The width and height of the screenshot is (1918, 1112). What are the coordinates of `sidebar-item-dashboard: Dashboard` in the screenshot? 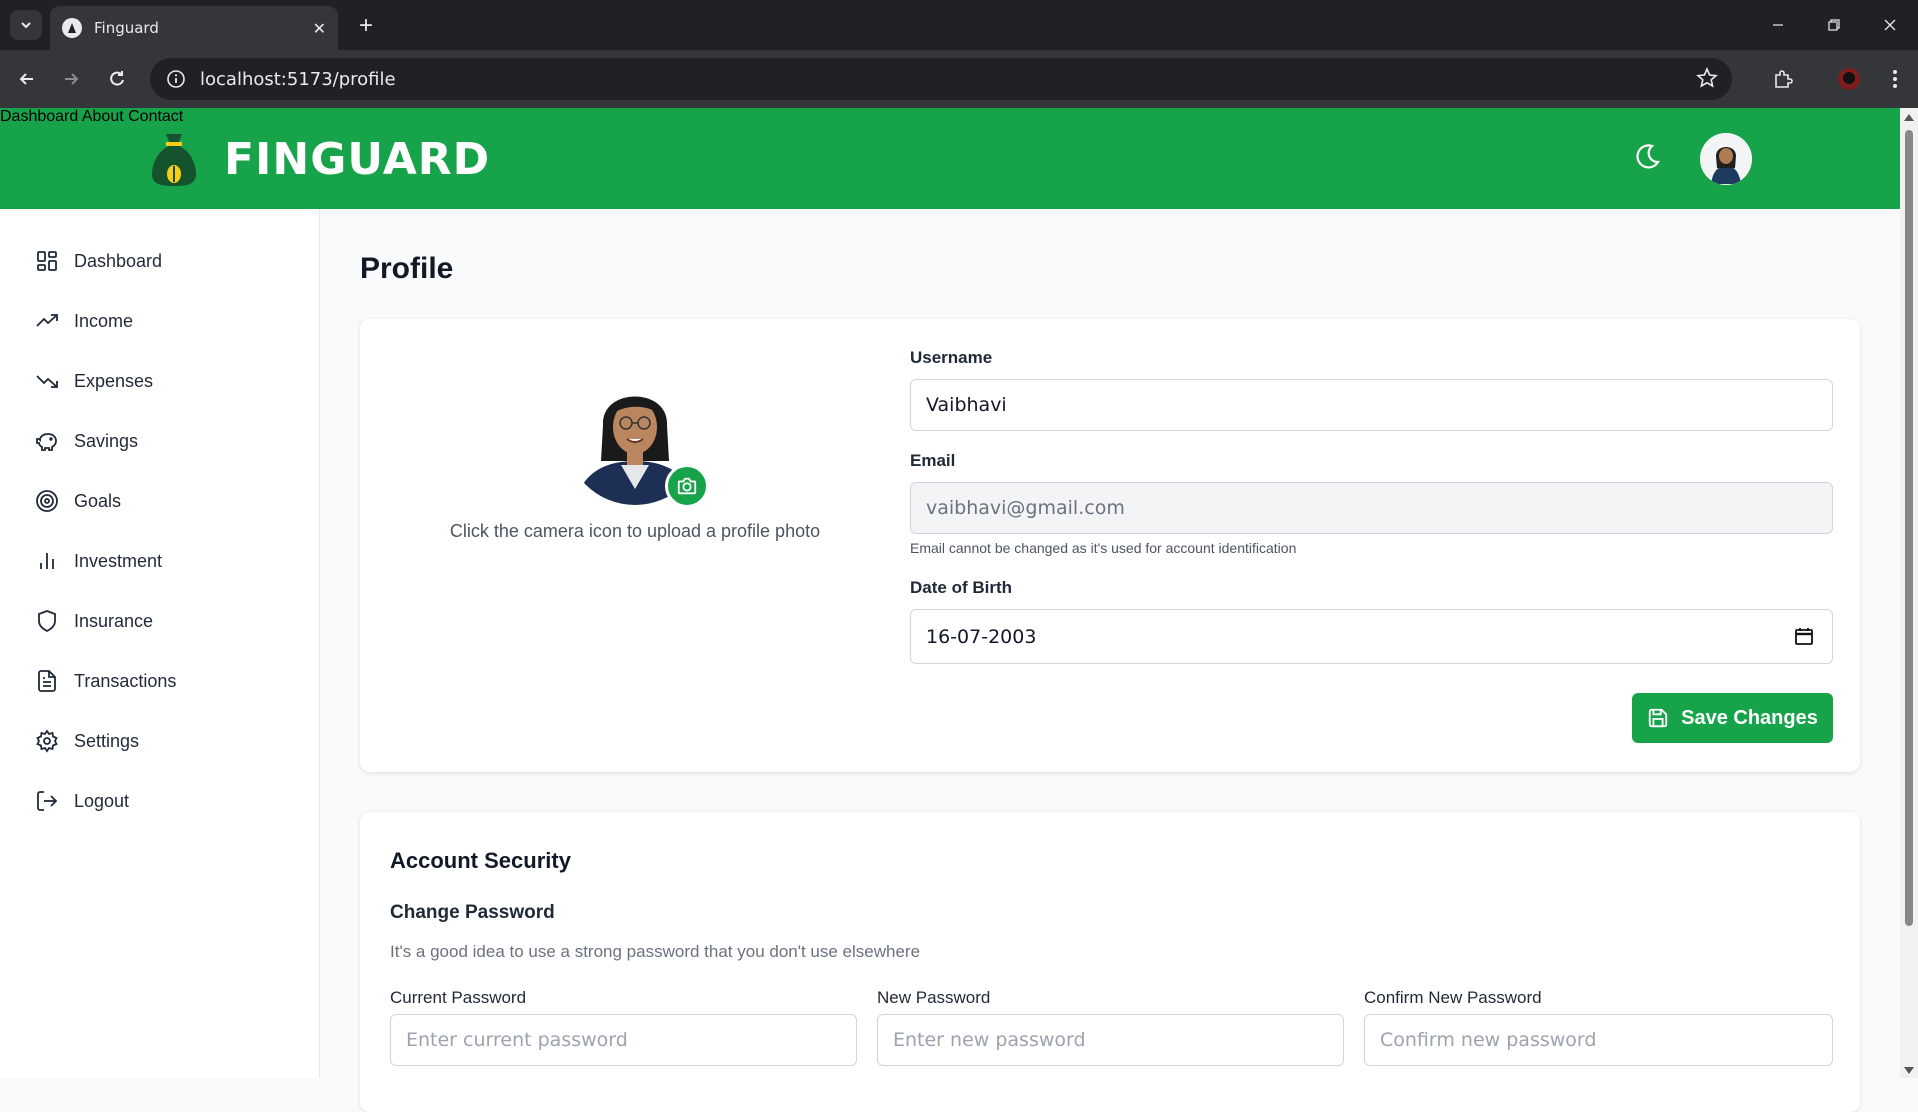 It's located at (98, 261).